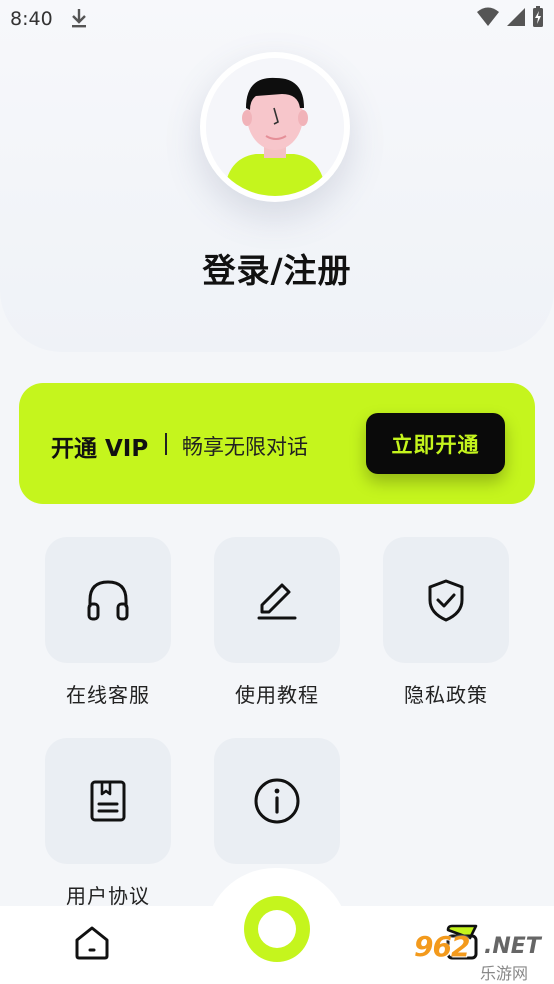 This screenshot has width=554, height=984. I want to click on download-icon, so click(79, 18).